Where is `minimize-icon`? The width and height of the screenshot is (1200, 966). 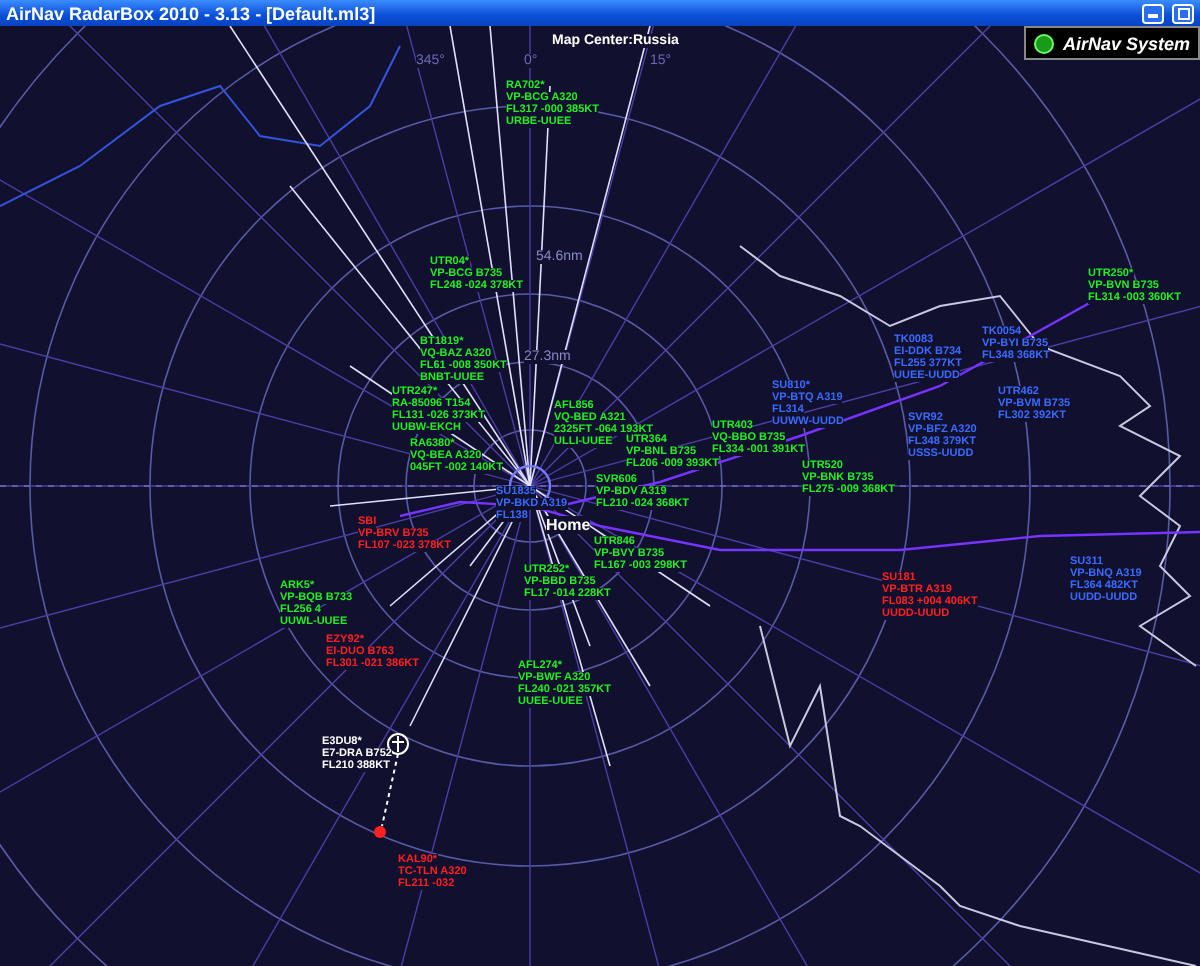
minimize-icon is located at coordinates (1153, 13).